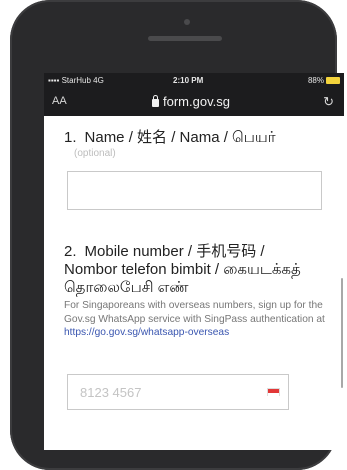  Describe the element at coordinates (55, 80) in the screenshot. I see `signal-icon: ▪▪▪▪` at that location.